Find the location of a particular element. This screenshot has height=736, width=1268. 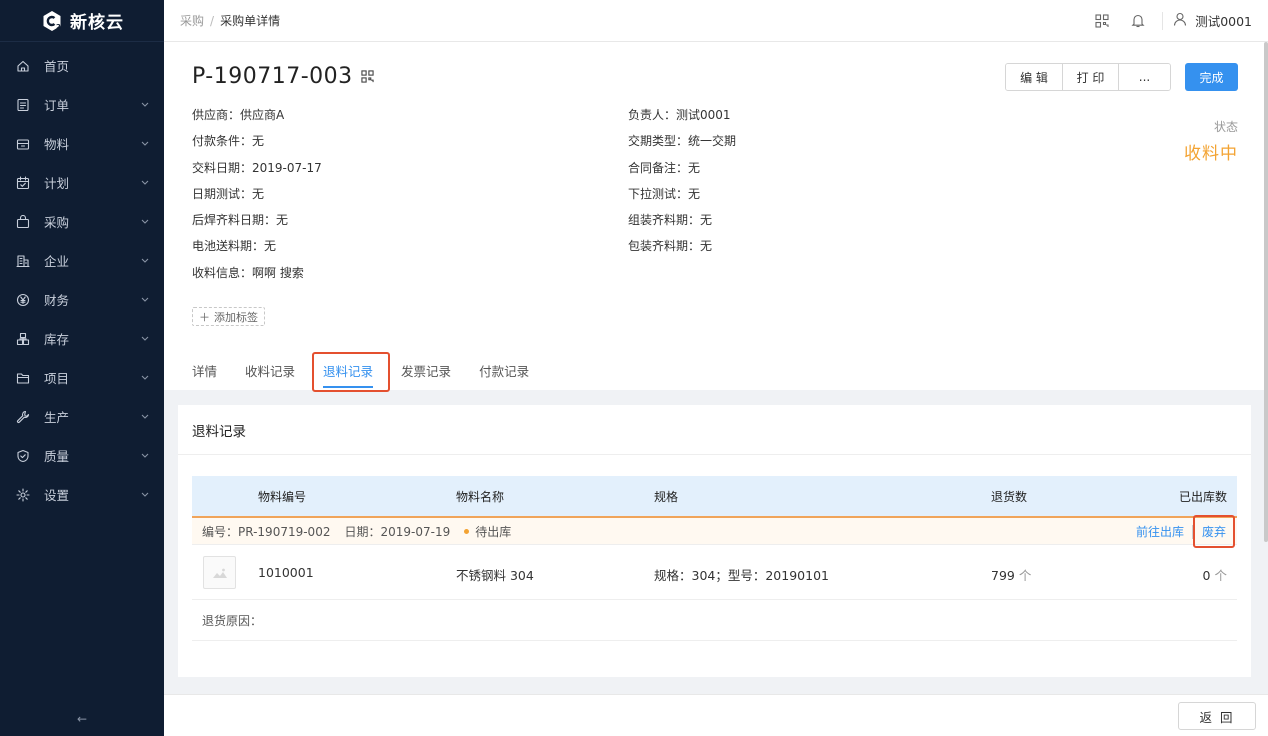

highlight-box is located at coordinates (351, 372).